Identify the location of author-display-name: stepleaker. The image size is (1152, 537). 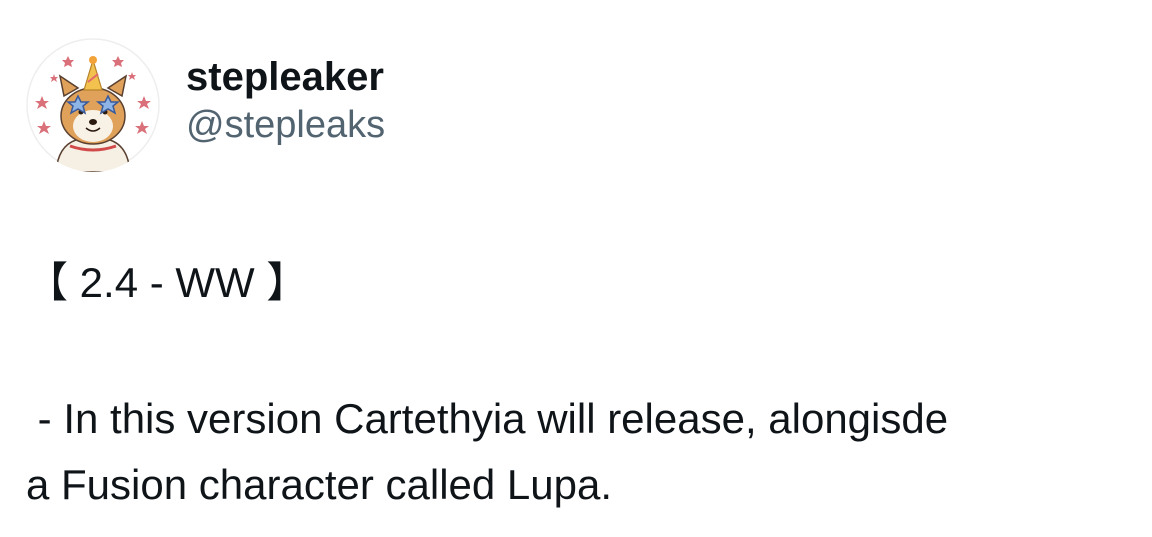
(285, 77).